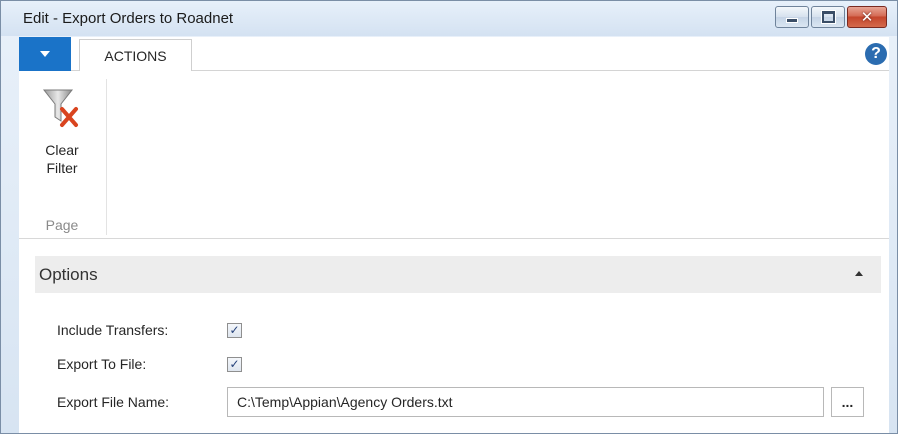 The height and width of the screenshot is (434, 898). What do you see at coordinates (113, 330) in the screenshot?
I see `include-transfers-label: Include Transfers:` at bounding box center [113, 330].